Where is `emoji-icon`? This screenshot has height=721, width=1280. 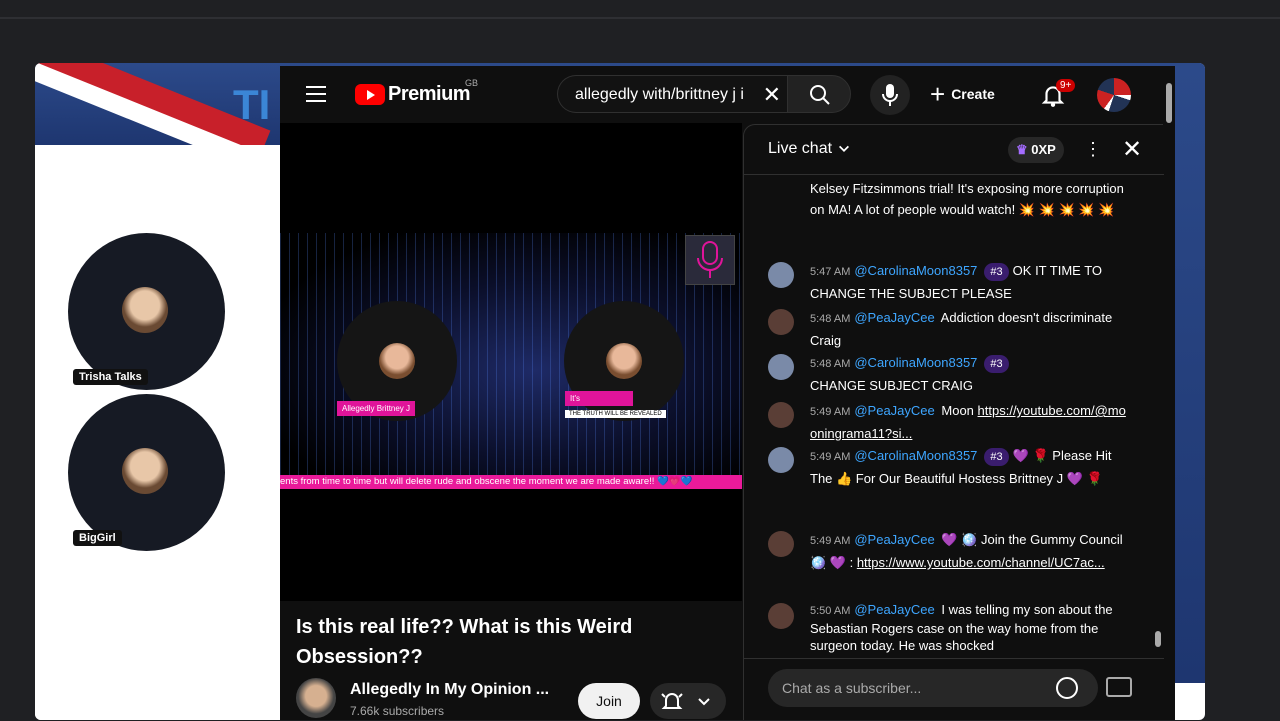
emoji-icon is located at coordinates (1067, 688).